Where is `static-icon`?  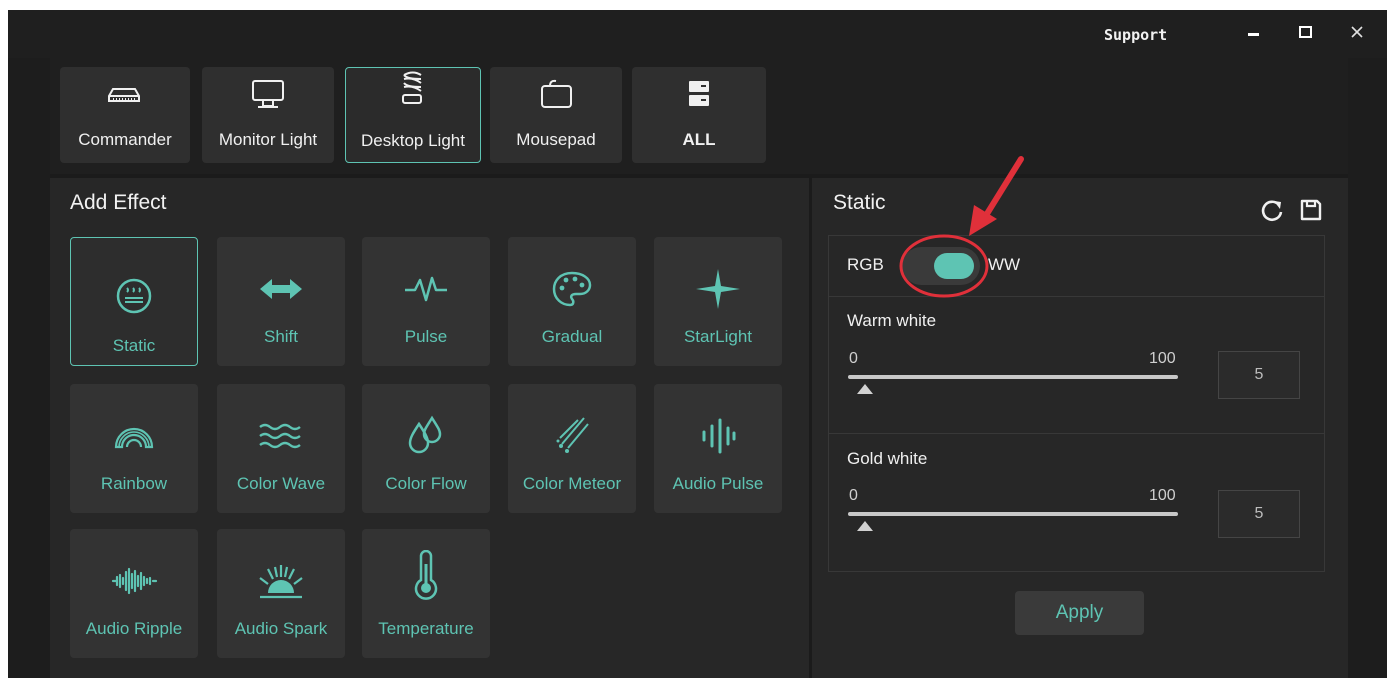
static-icon is located at coordinates (134, 296).